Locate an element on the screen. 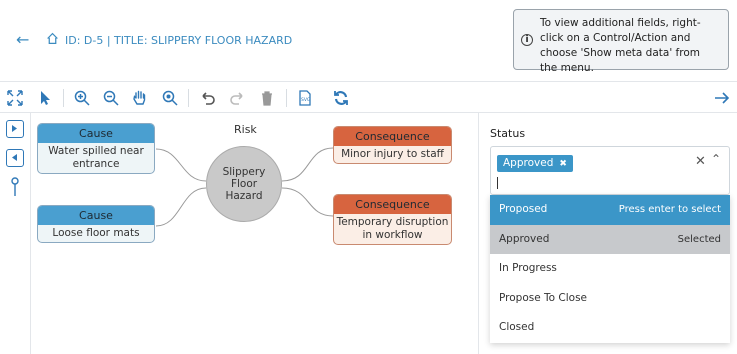 This screenshot has height=354, width=737. refresh-icon is located at coordinates (341, 98).